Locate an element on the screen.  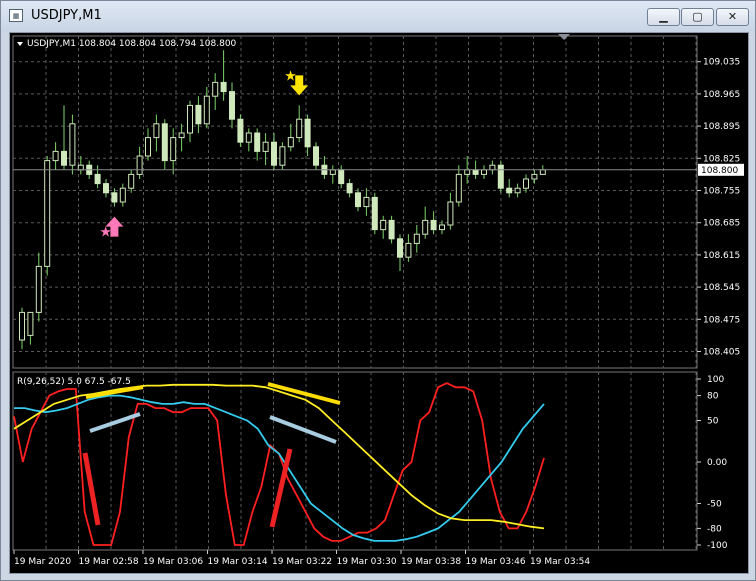
close-button: ✕ is located at coordinates (732, 17).